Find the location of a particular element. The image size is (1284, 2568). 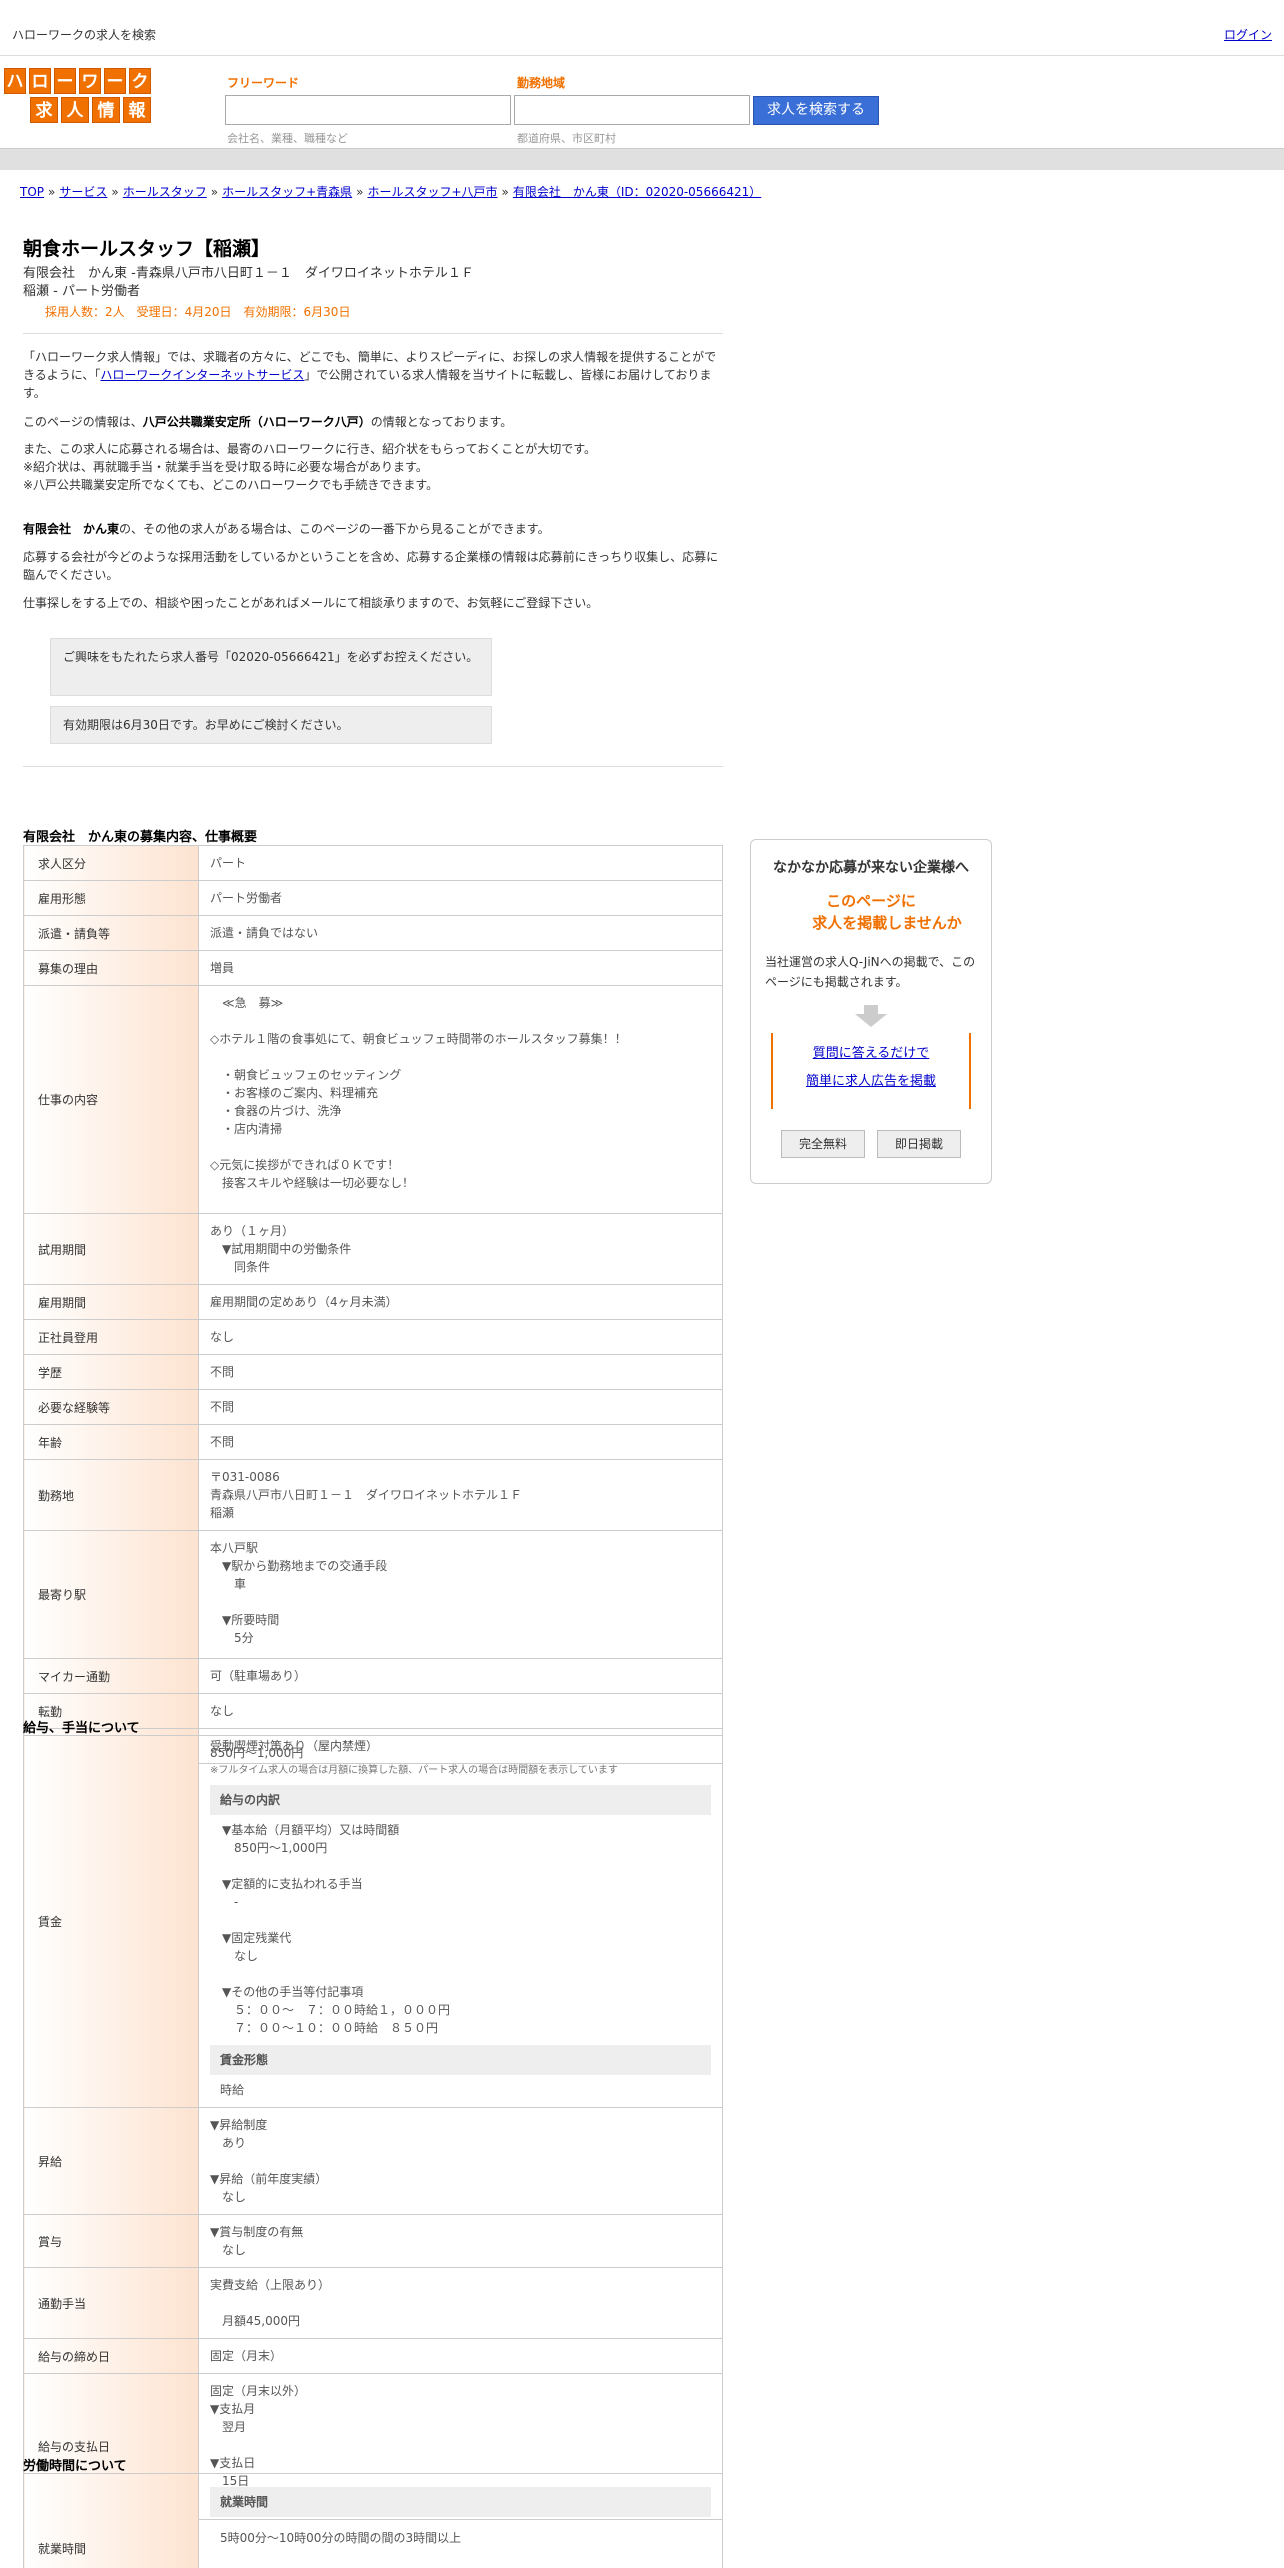

hours-table: 就業時間 就業時間 5時00分〜10時00分の時間の間の3時間以上 is located at coordinates (373, 2520).